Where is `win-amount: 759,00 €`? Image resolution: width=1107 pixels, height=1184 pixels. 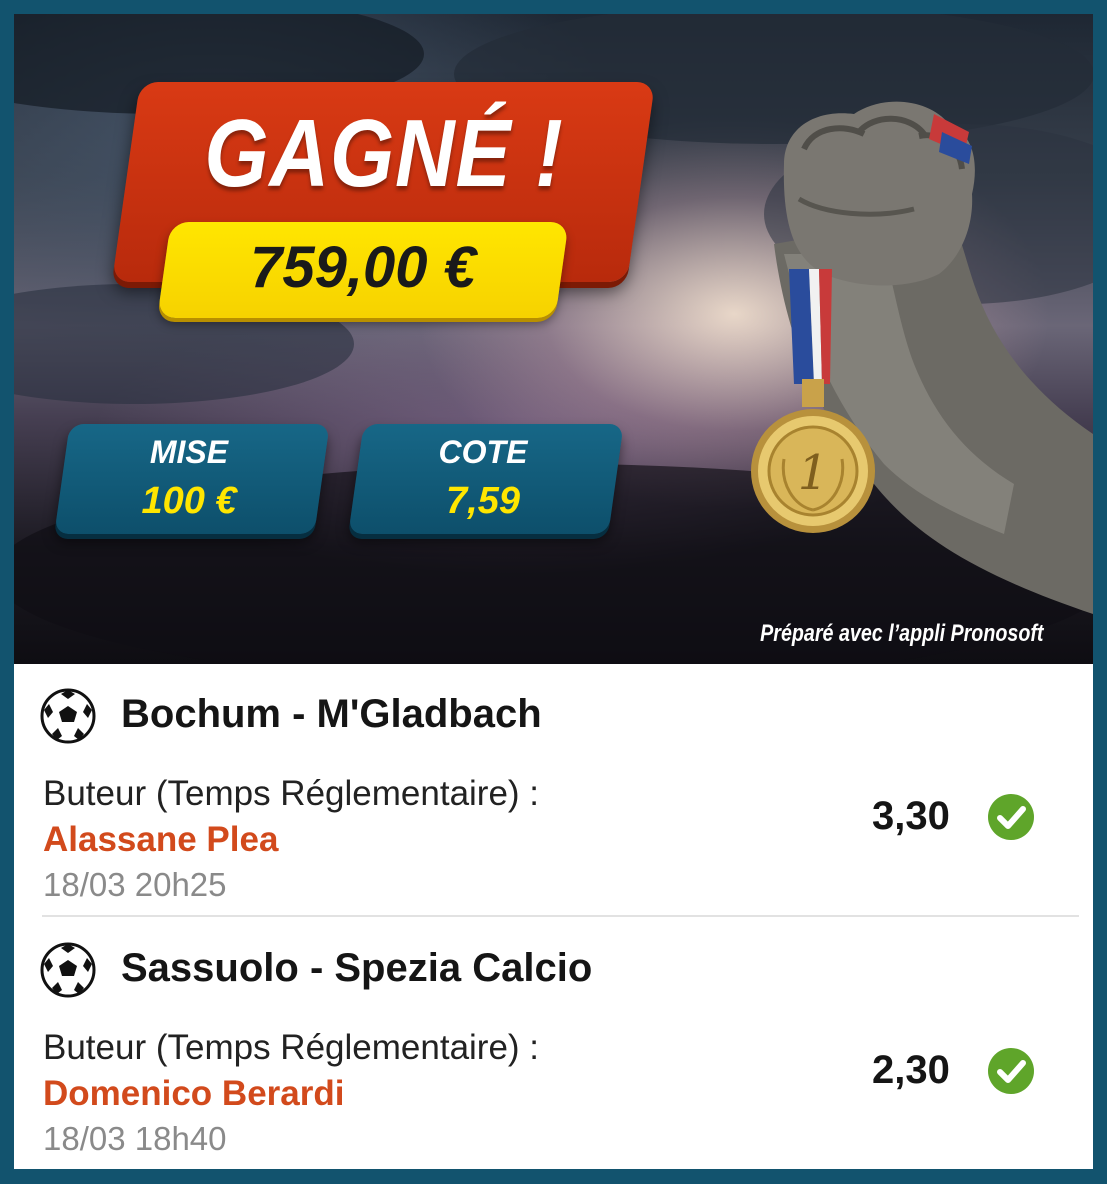 win-amount: 759,00 € is located at coordinates (363, 267).